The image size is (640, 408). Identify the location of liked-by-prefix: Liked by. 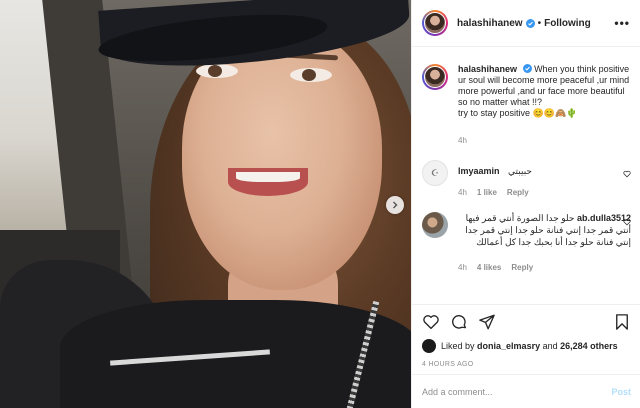
(458, 346).